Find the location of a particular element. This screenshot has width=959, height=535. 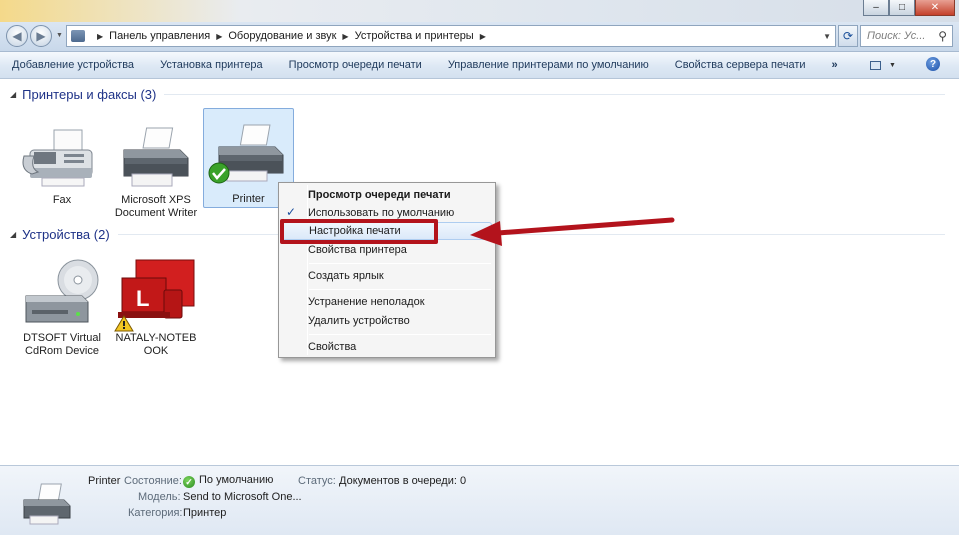

state-value: ✓ По умолчанию is located at coordinates (228, 481).